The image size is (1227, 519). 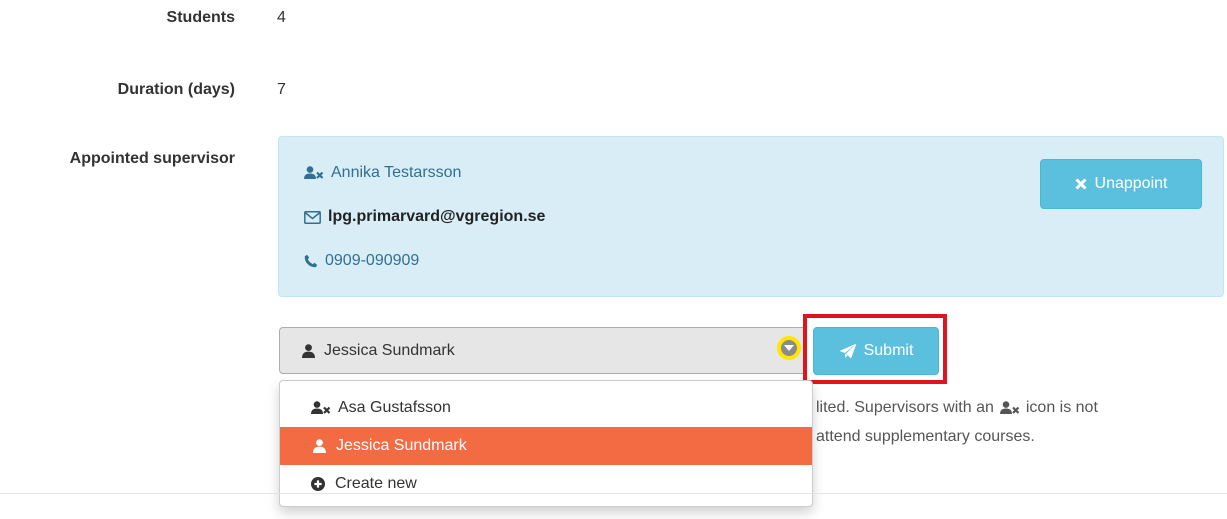 I want to click on supervisor-email: lpg.primarvard@vgregion.se, so click(x=437, y=216).